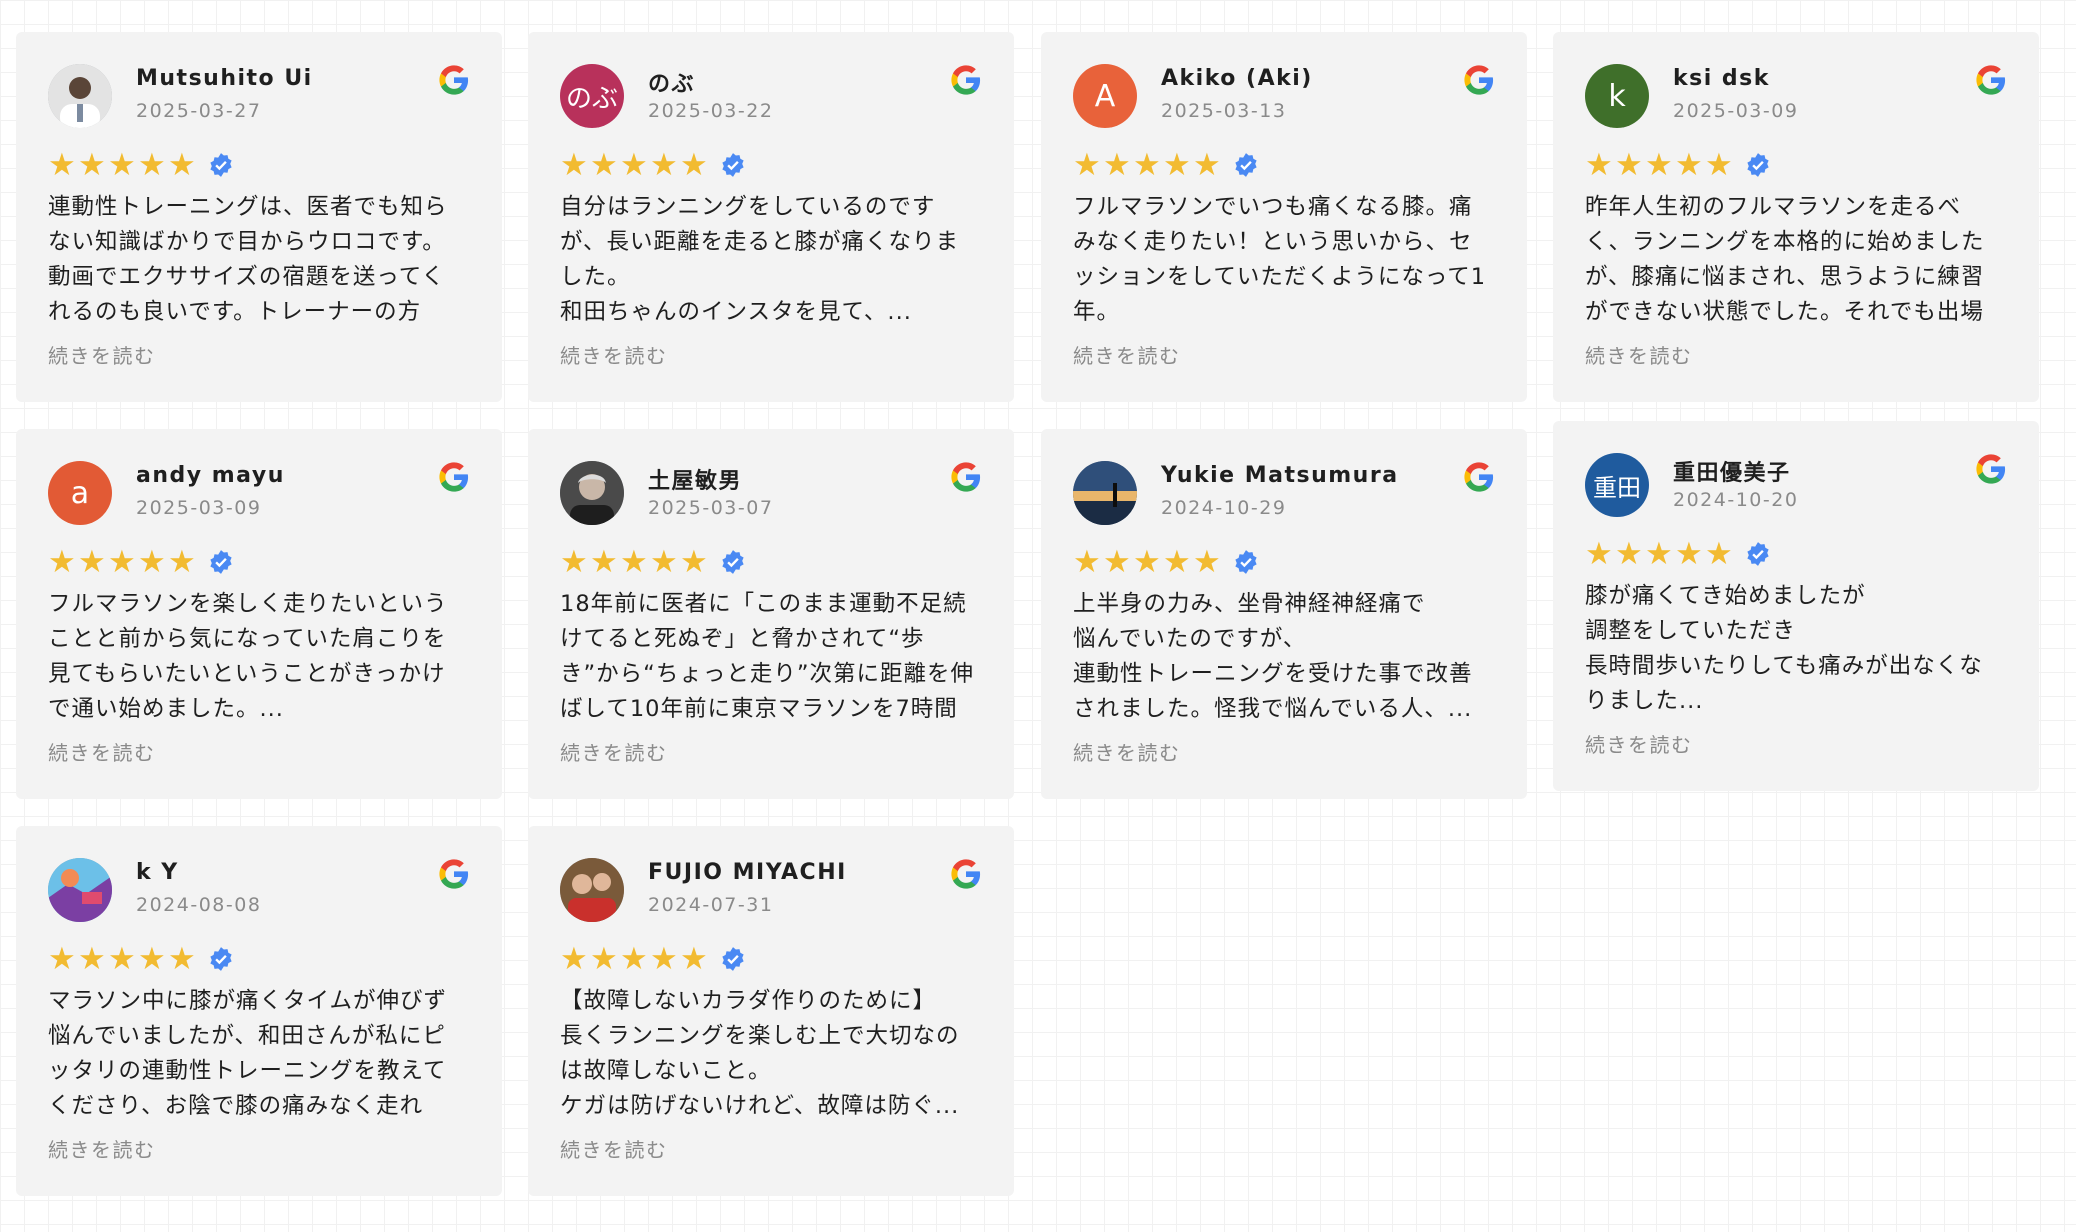 This screenshot has width=2076, height=1232. Describe the element at coordinates (199, 111) in the screenshot. I see `review-date: 2025-03-27` at that location.